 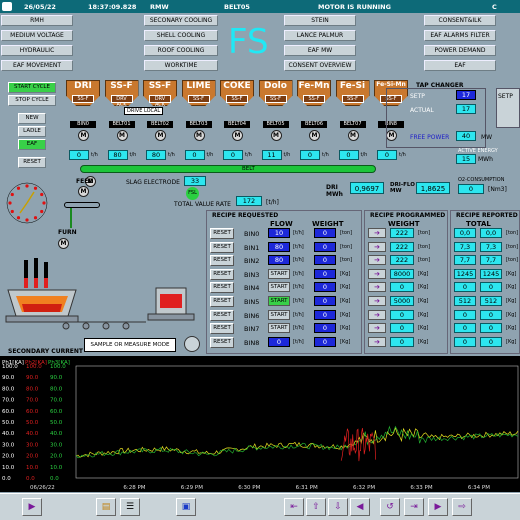 What do you see at coordinates (320, 65) in the screenshot?
I see `menu-consent-overview: CONSENT OVERVIEW` at bounding box center [320, 65].